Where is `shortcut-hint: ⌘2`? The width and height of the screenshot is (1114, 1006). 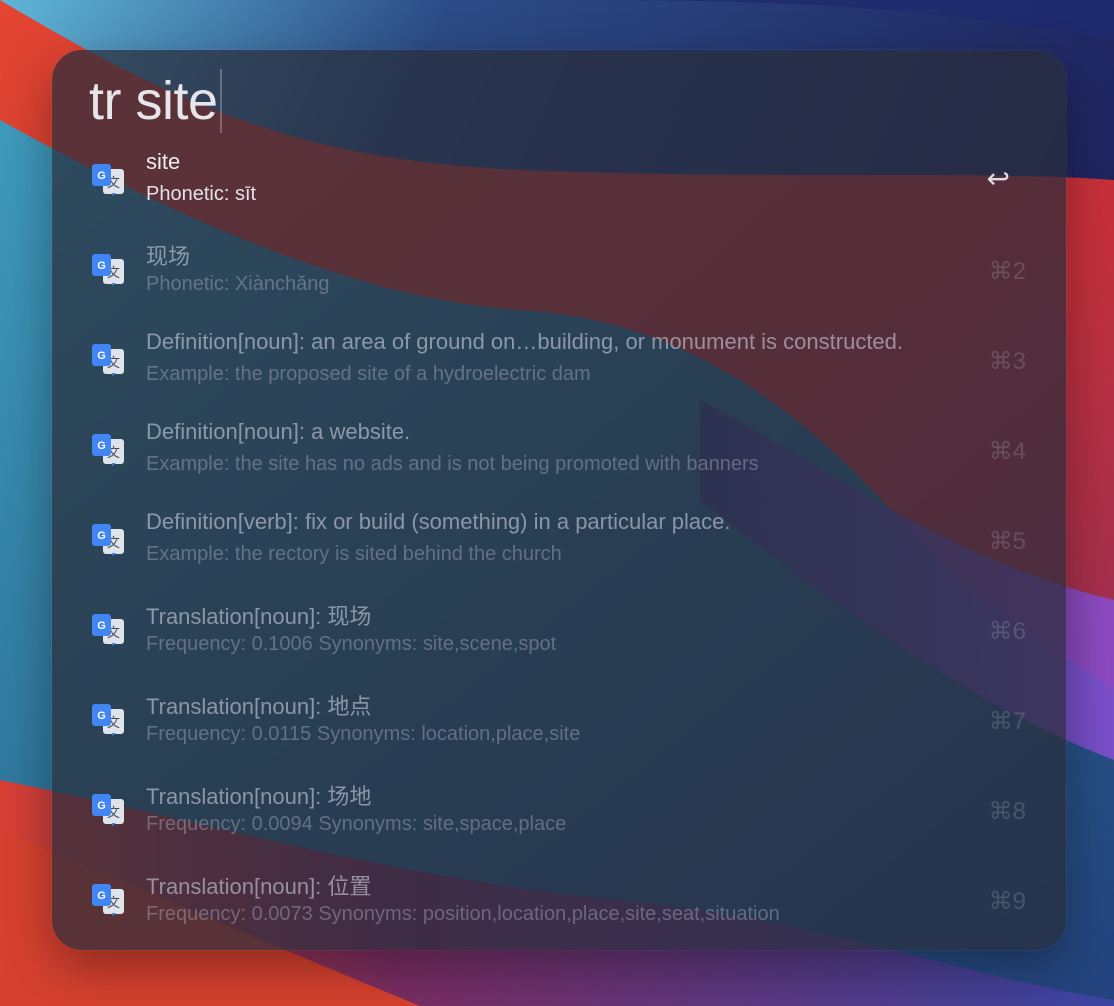 shortcut-hint: ⌘2 is located at coordinates (1007, 271).